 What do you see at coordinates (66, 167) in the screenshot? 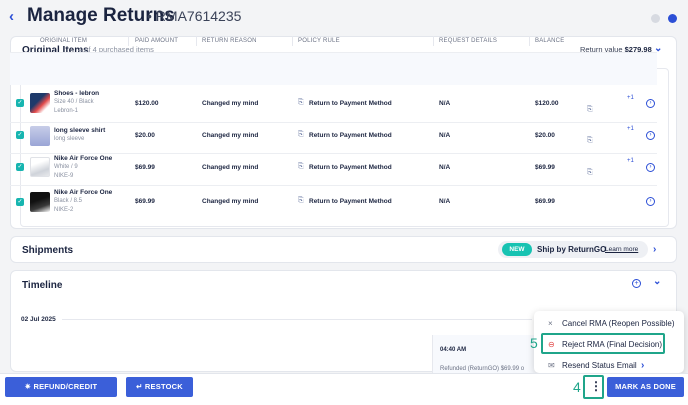
I see `product-variant: White / 9` at bounding box center [66, 167].